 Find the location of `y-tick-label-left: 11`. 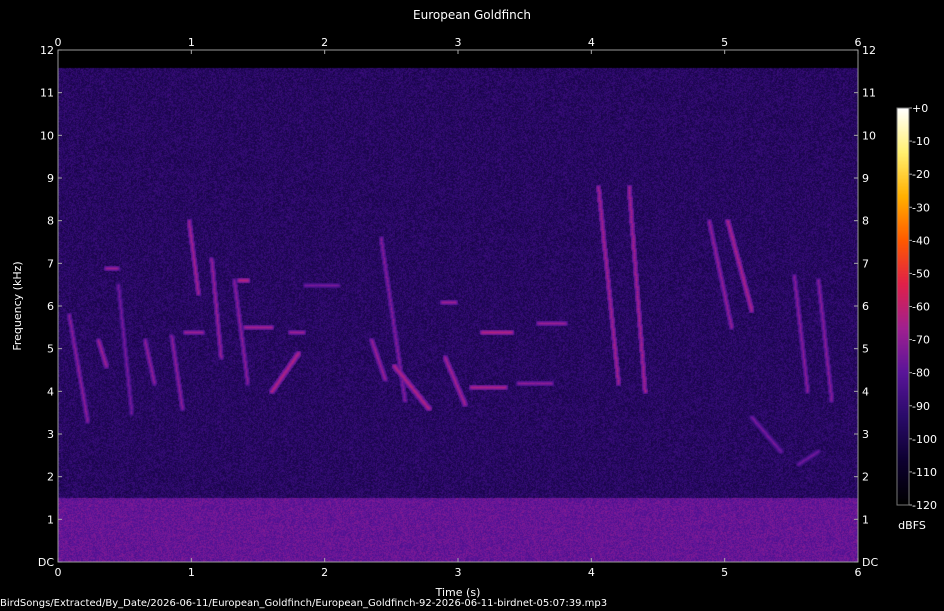

y-tick-label-left: 11 is located at coordinates (47, 93).